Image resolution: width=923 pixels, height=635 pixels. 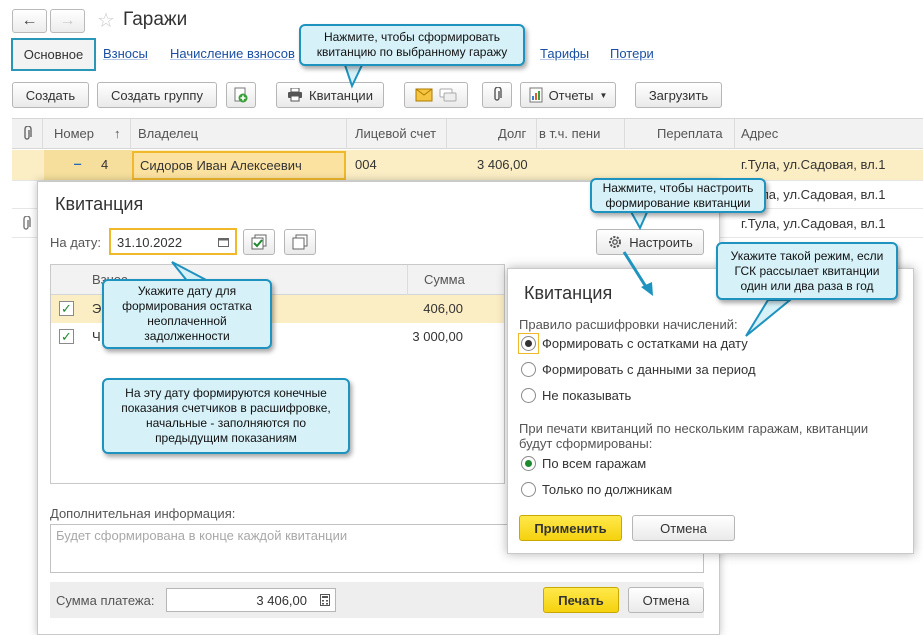 What do you see at coordinates (353, 76) in the screenshot?
I see `pointer-receipts` at bounding box center [353, 76].